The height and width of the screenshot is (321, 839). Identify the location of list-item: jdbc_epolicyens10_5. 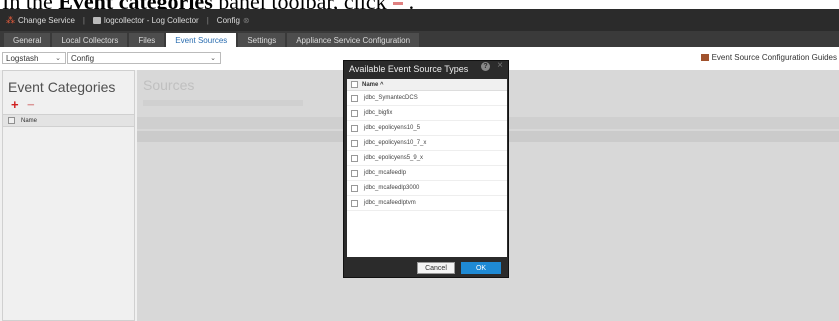
(427, 128).